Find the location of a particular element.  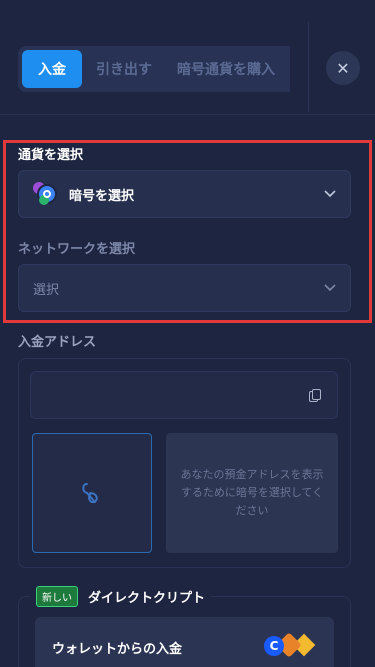

header-divider is located at coordinates (308, 67).